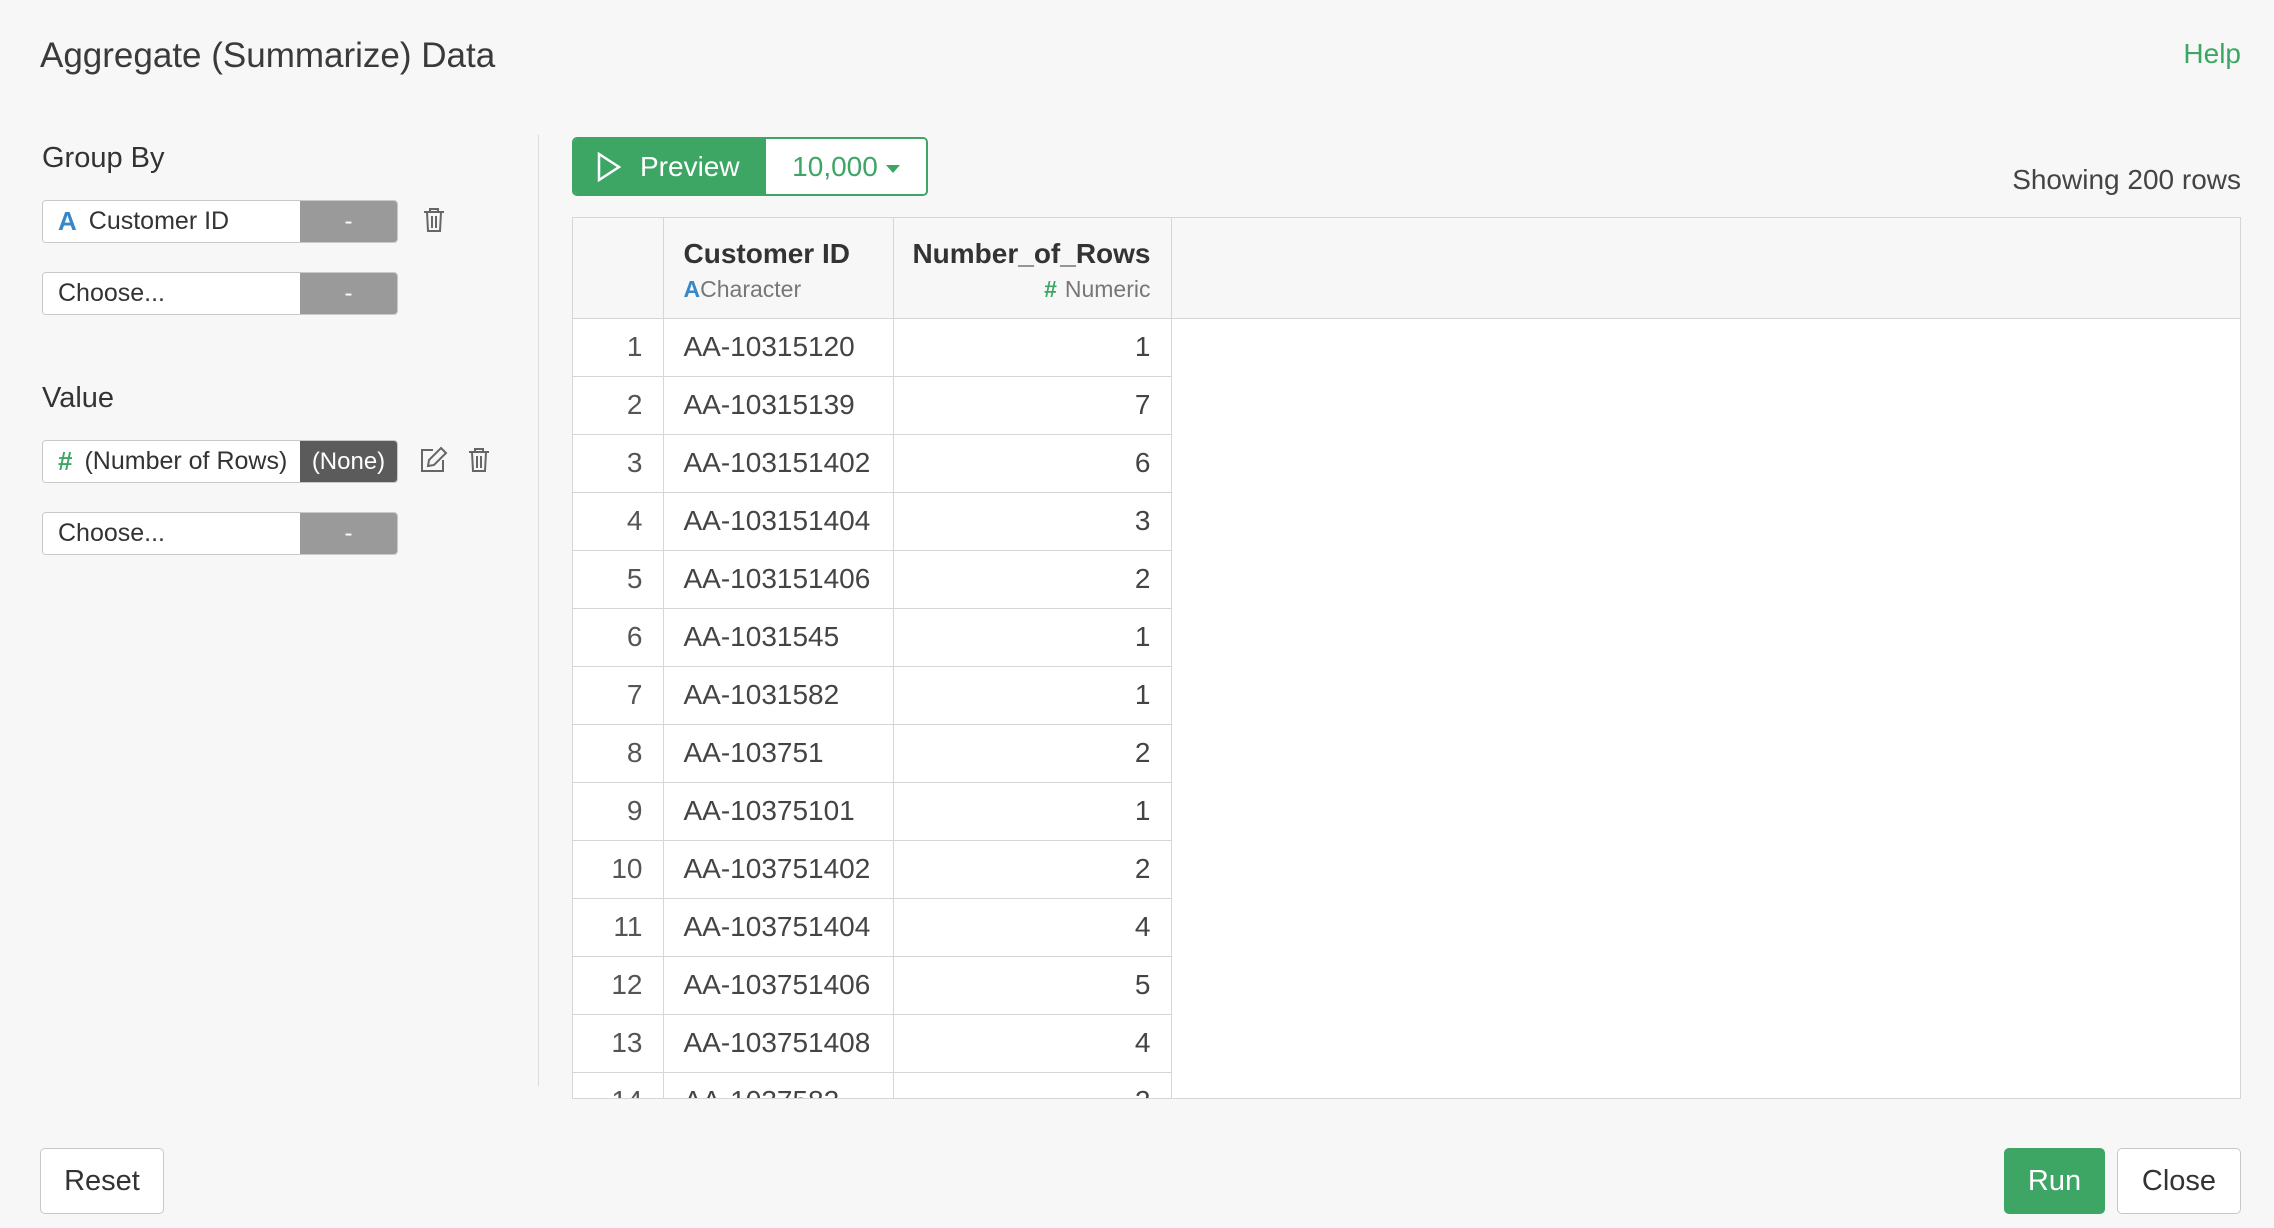 This screenshot has height=1228, width=2274. I want to click on row-index: 8, so click(618, 753).